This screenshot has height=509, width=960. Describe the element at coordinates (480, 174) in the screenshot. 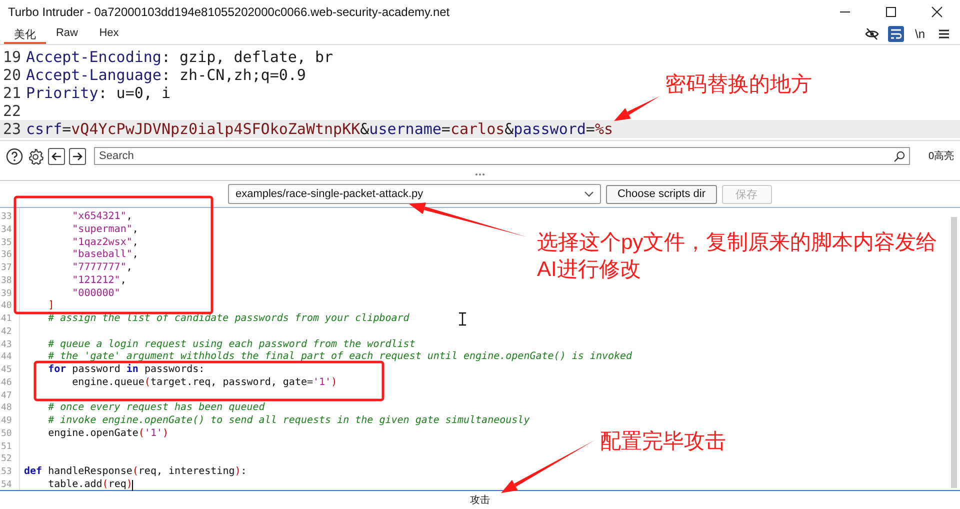

I see `drag-handle-icon` at that location.